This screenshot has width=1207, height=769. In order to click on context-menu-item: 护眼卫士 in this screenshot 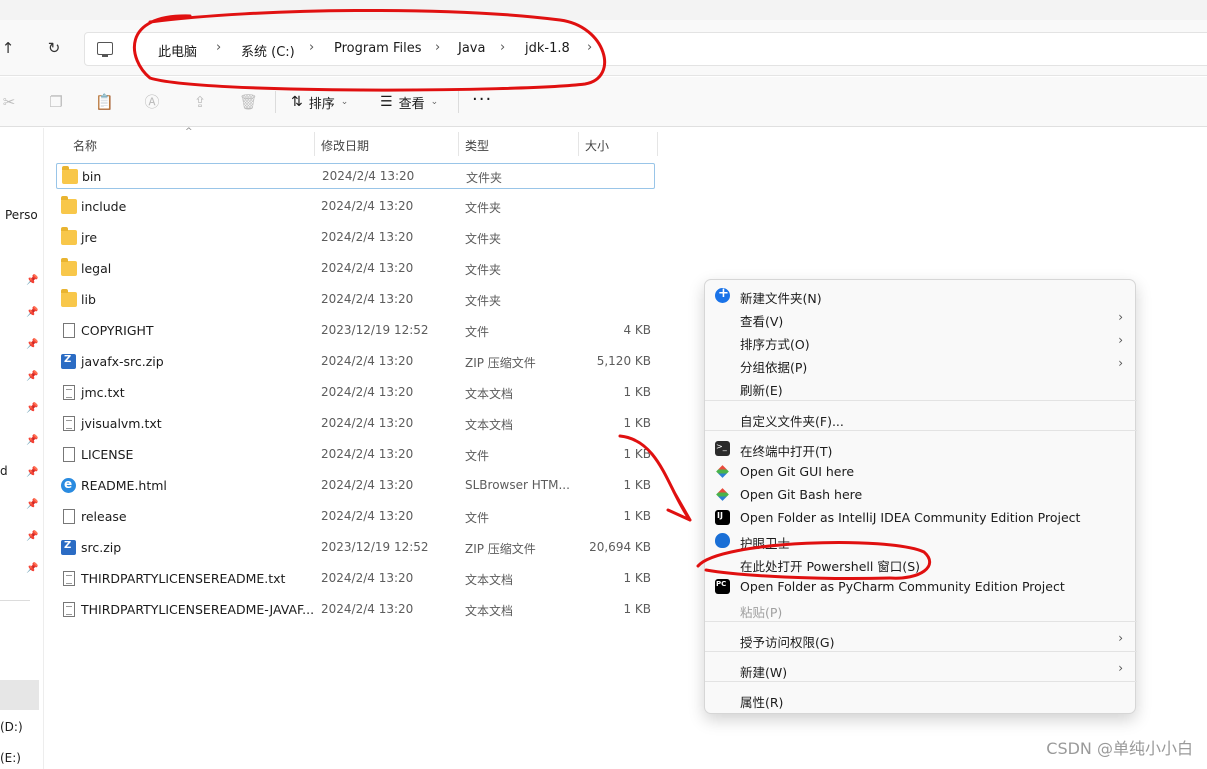, I will do `click(921, 540)`.